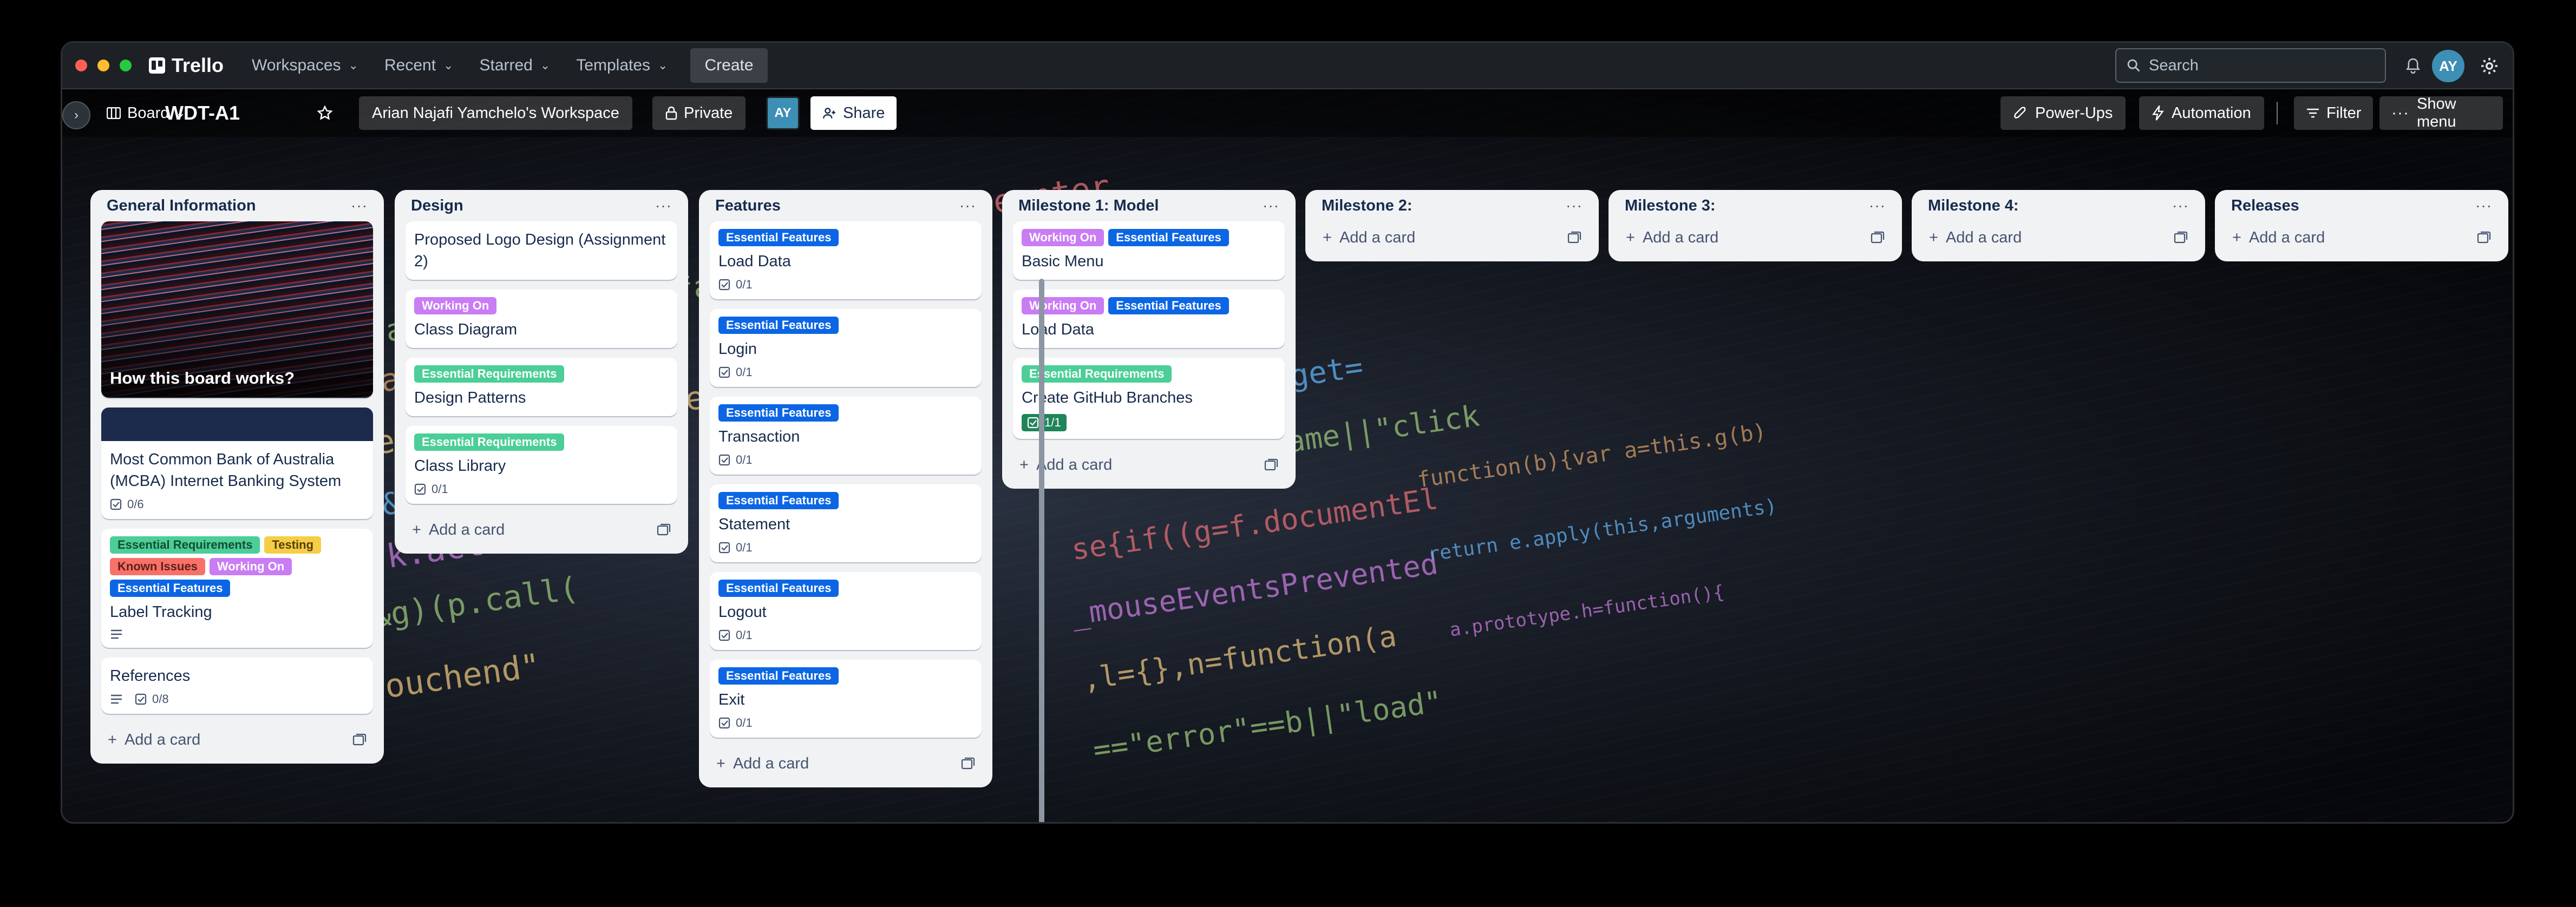  Describe the element at coordinates (1088, 206) in the screenshot. I see `list-title: Milestone 1: Model` at that location.